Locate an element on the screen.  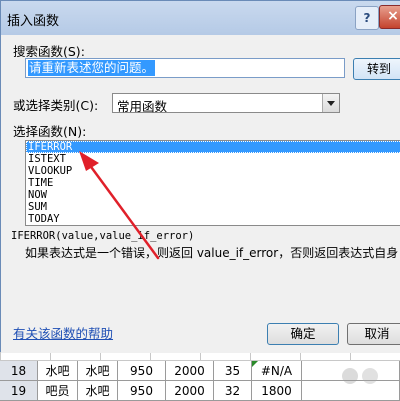
row-number: 19 is located at coordinates (19, 391).